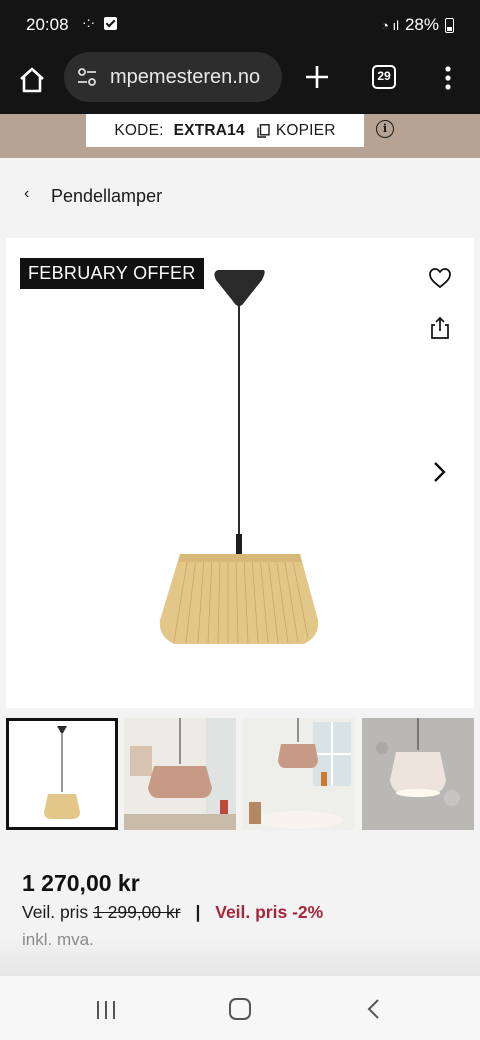 The width and height of the screenshot is (480, 1040). I want to click on battery-icon, so click(449, 25).